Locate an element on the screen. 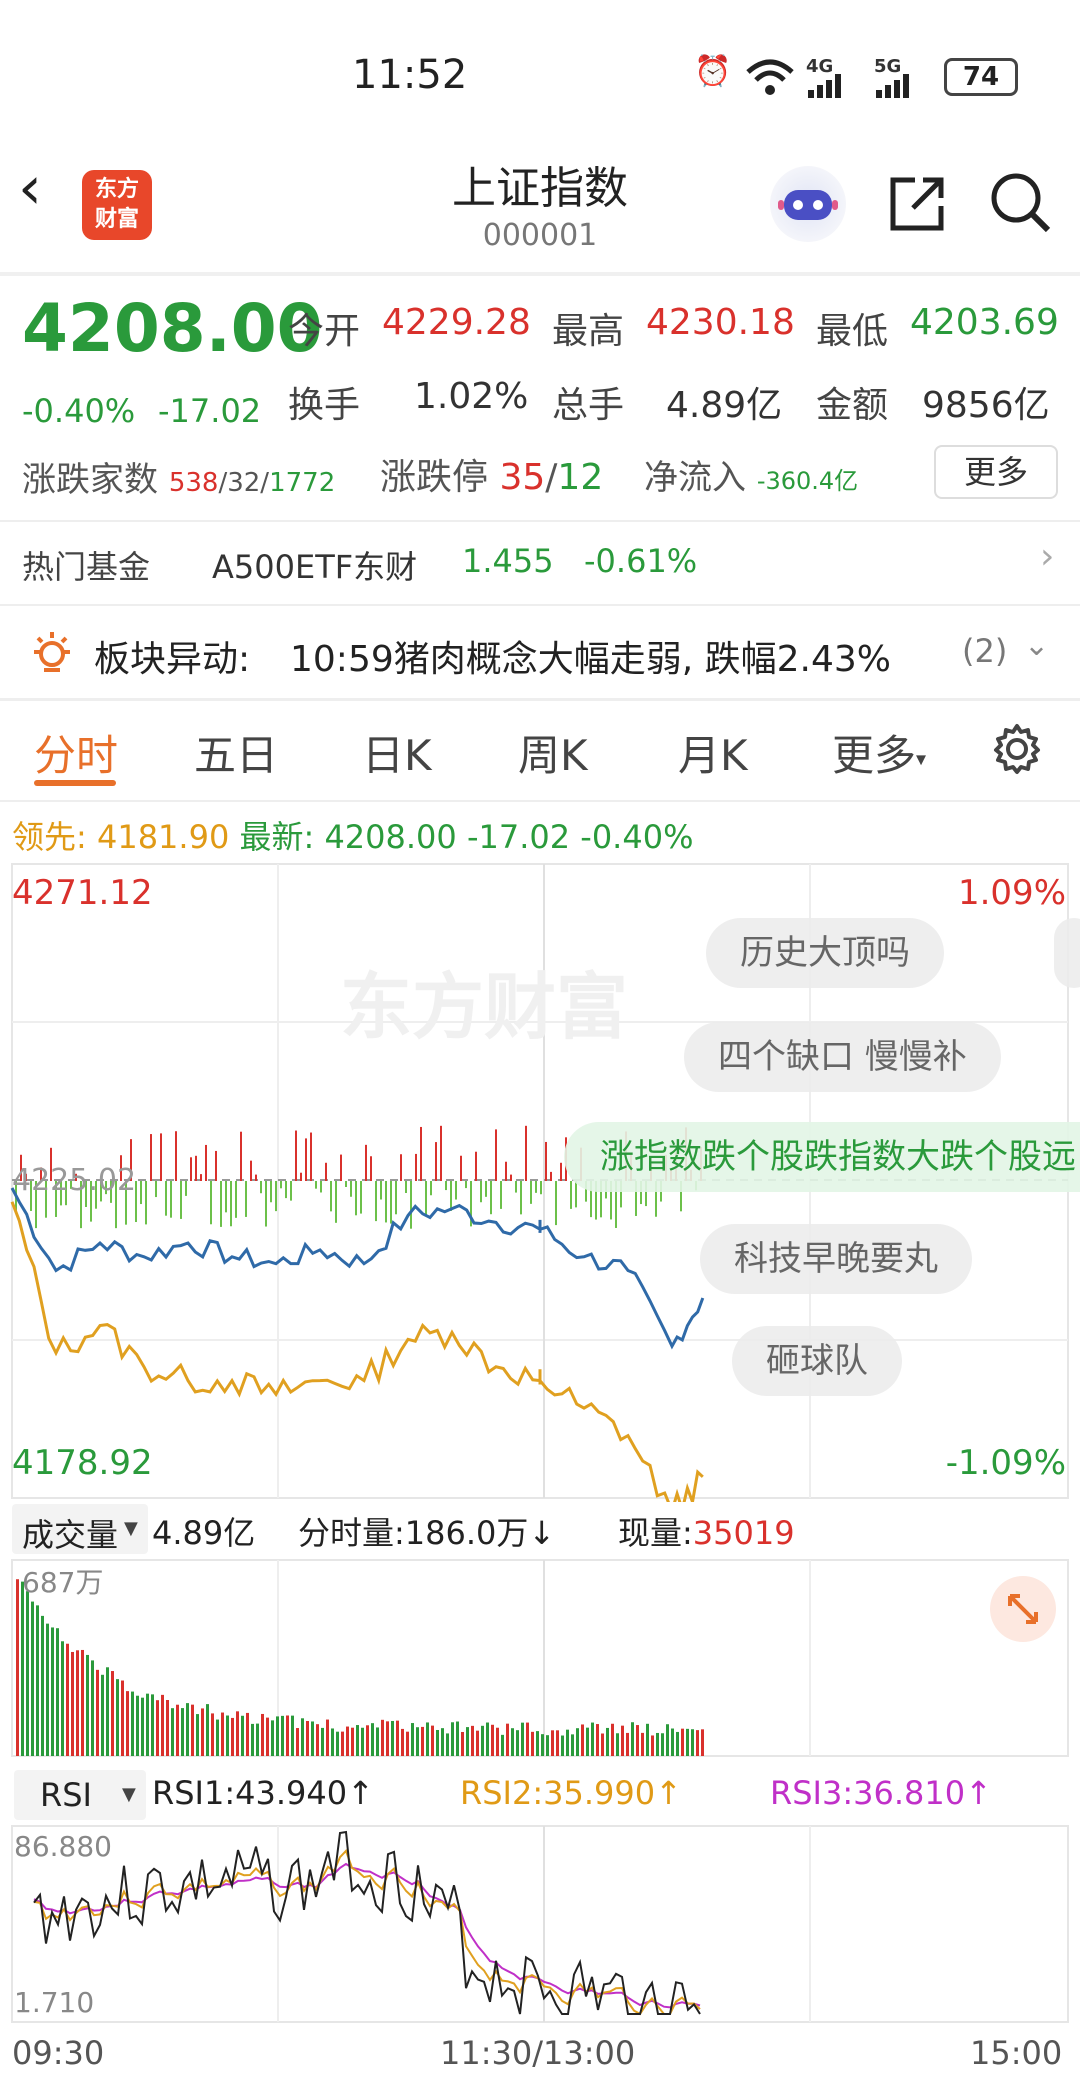 Image resolution: width=1080 pixels, height=2086 pixels. comment-bubble: 科技早晚要丸 is located at coordinates (836, 1259).